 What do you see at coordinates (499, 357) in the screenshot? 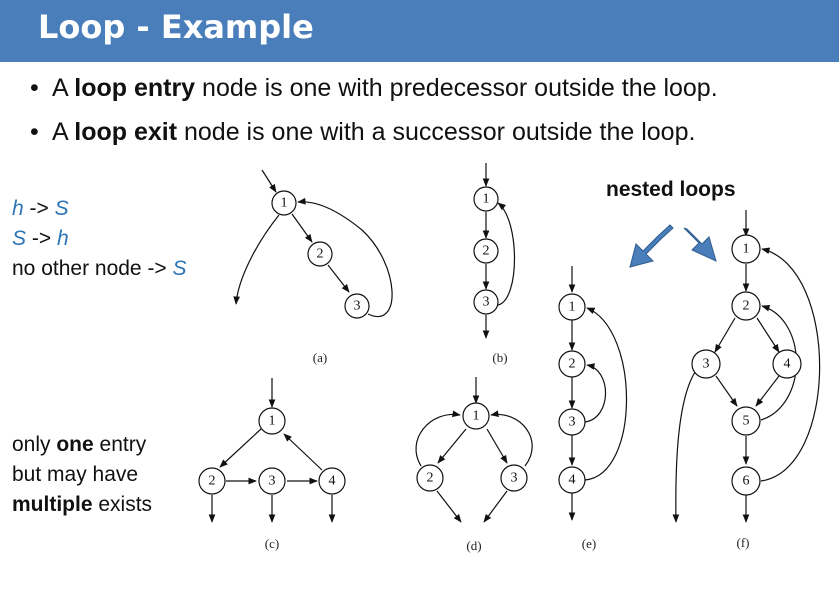
I see `caption-b: (b)` at bounding box center [499, 357].